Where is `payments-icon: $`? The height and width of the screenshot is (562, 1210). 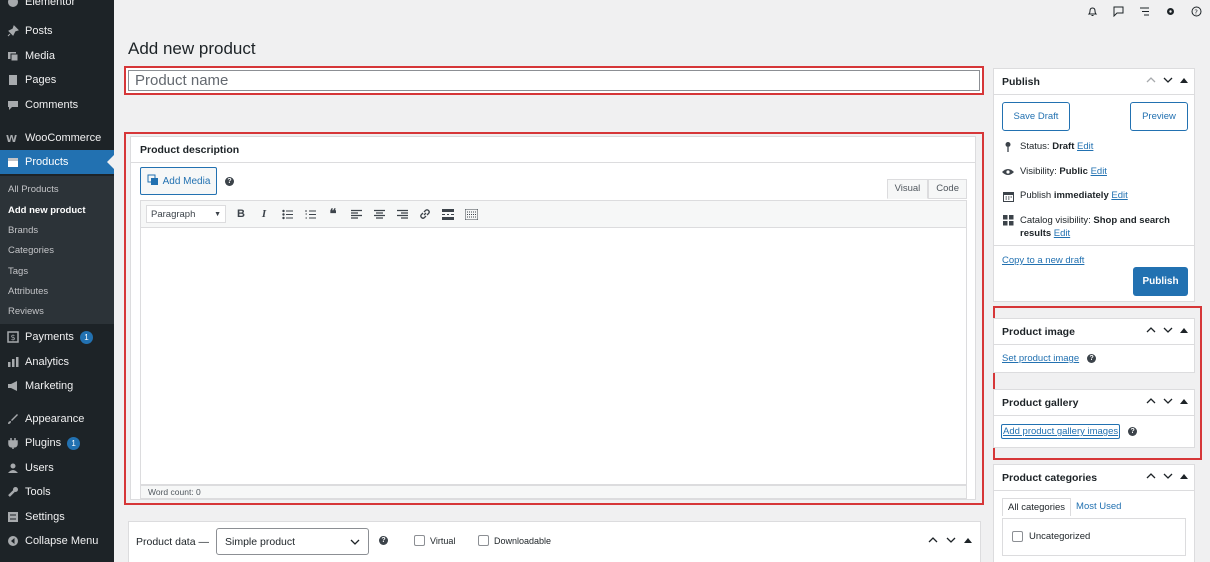 payments-icon: $ is located at coordinates (13, 337).